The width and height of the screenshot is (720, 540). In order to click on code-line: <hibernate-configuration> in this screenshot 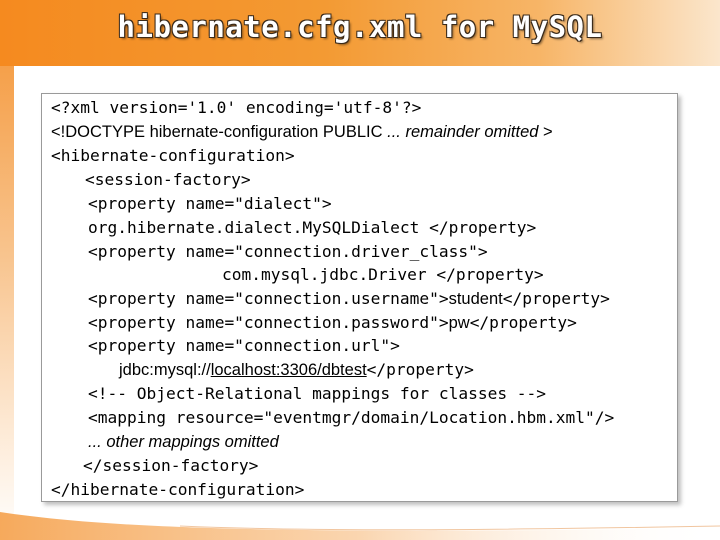, I will do `click(173, 155)`.